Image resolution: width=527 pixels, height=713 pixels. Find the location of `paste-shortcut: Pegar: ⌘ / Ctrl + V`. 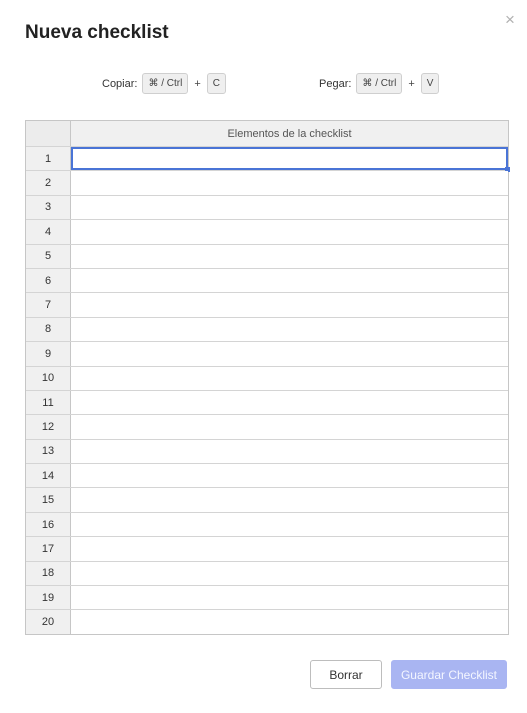

paste-shortcut: Pegar: ⌘ / Ctrl + V is located at coordinates (379, 83).